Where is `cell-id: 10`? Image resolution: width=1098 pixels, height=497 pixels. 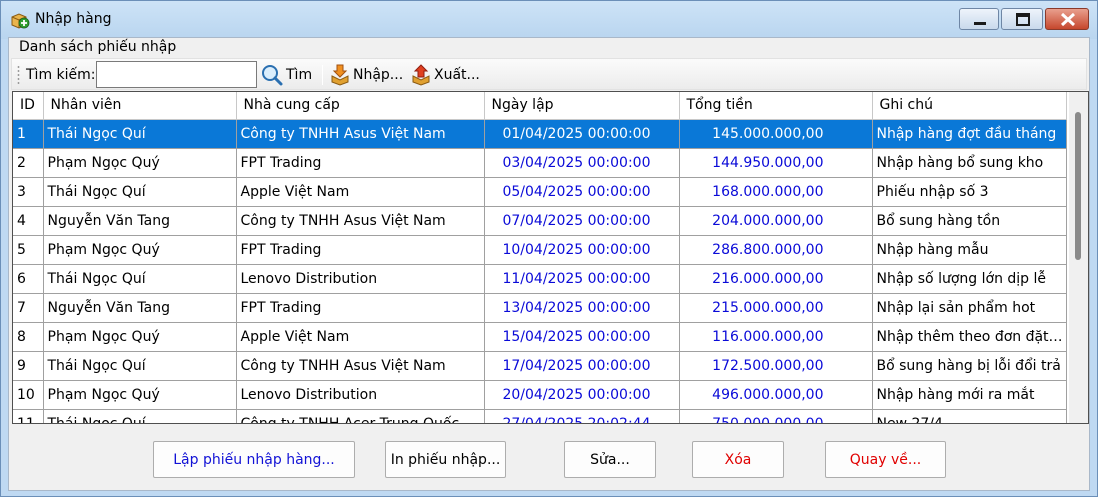 cell-id: 10 is located at coordinates (28, 395).